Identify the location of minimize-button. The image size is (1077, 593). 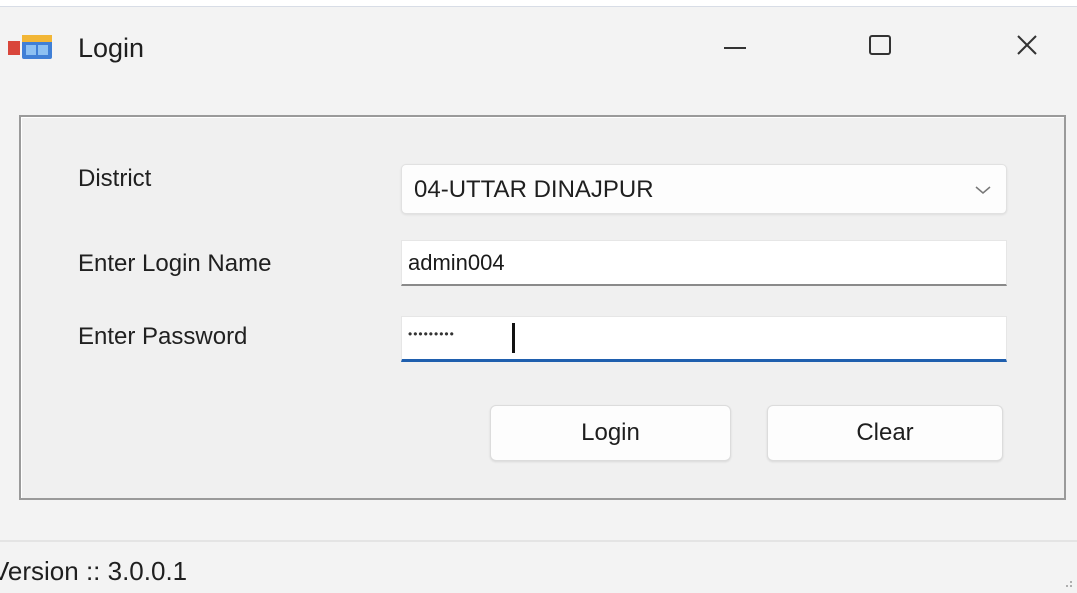
(735, 47).